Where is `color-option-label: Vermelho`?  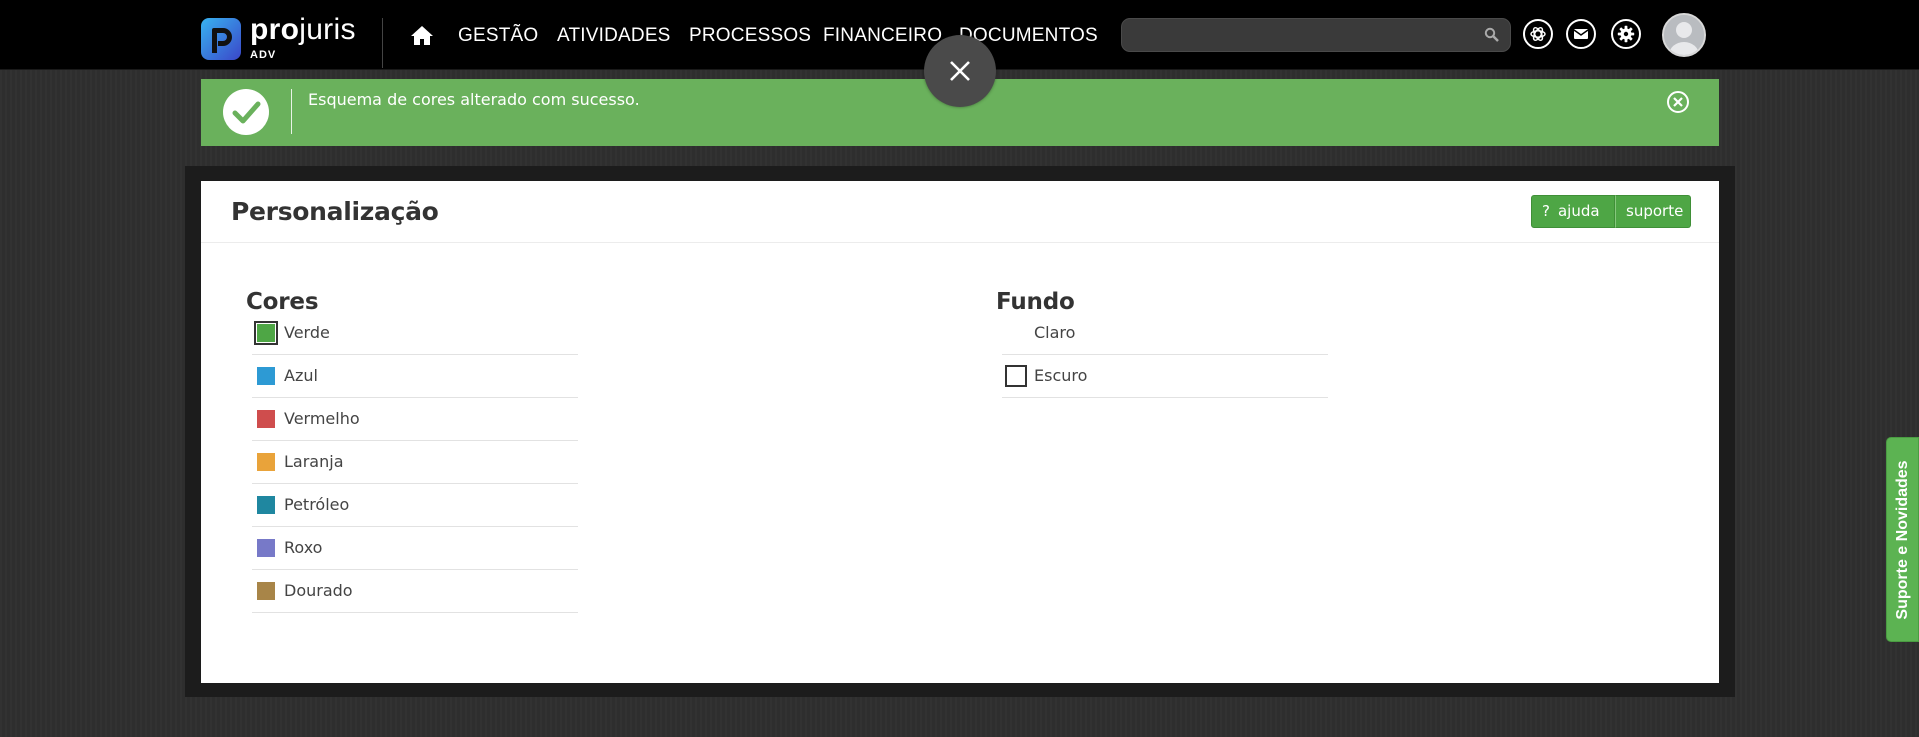
color-option-label: Vermelho is located at coordinates (322, 418).